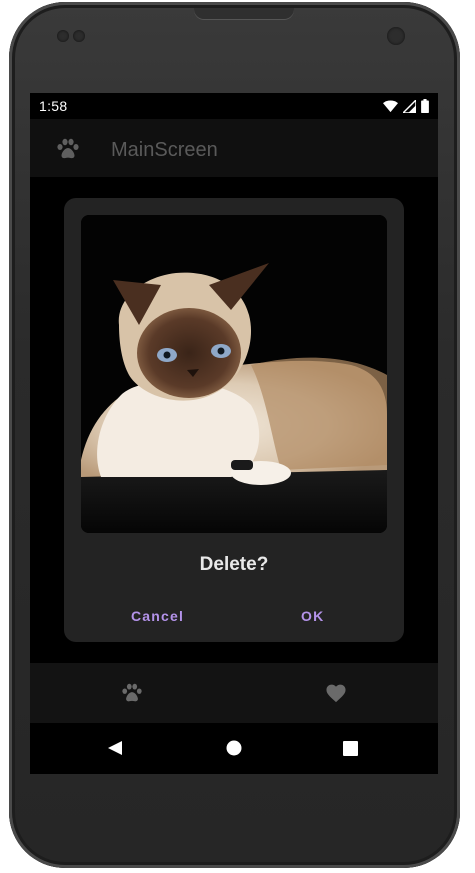  I want to click on battery-icon, so click(425, 106).